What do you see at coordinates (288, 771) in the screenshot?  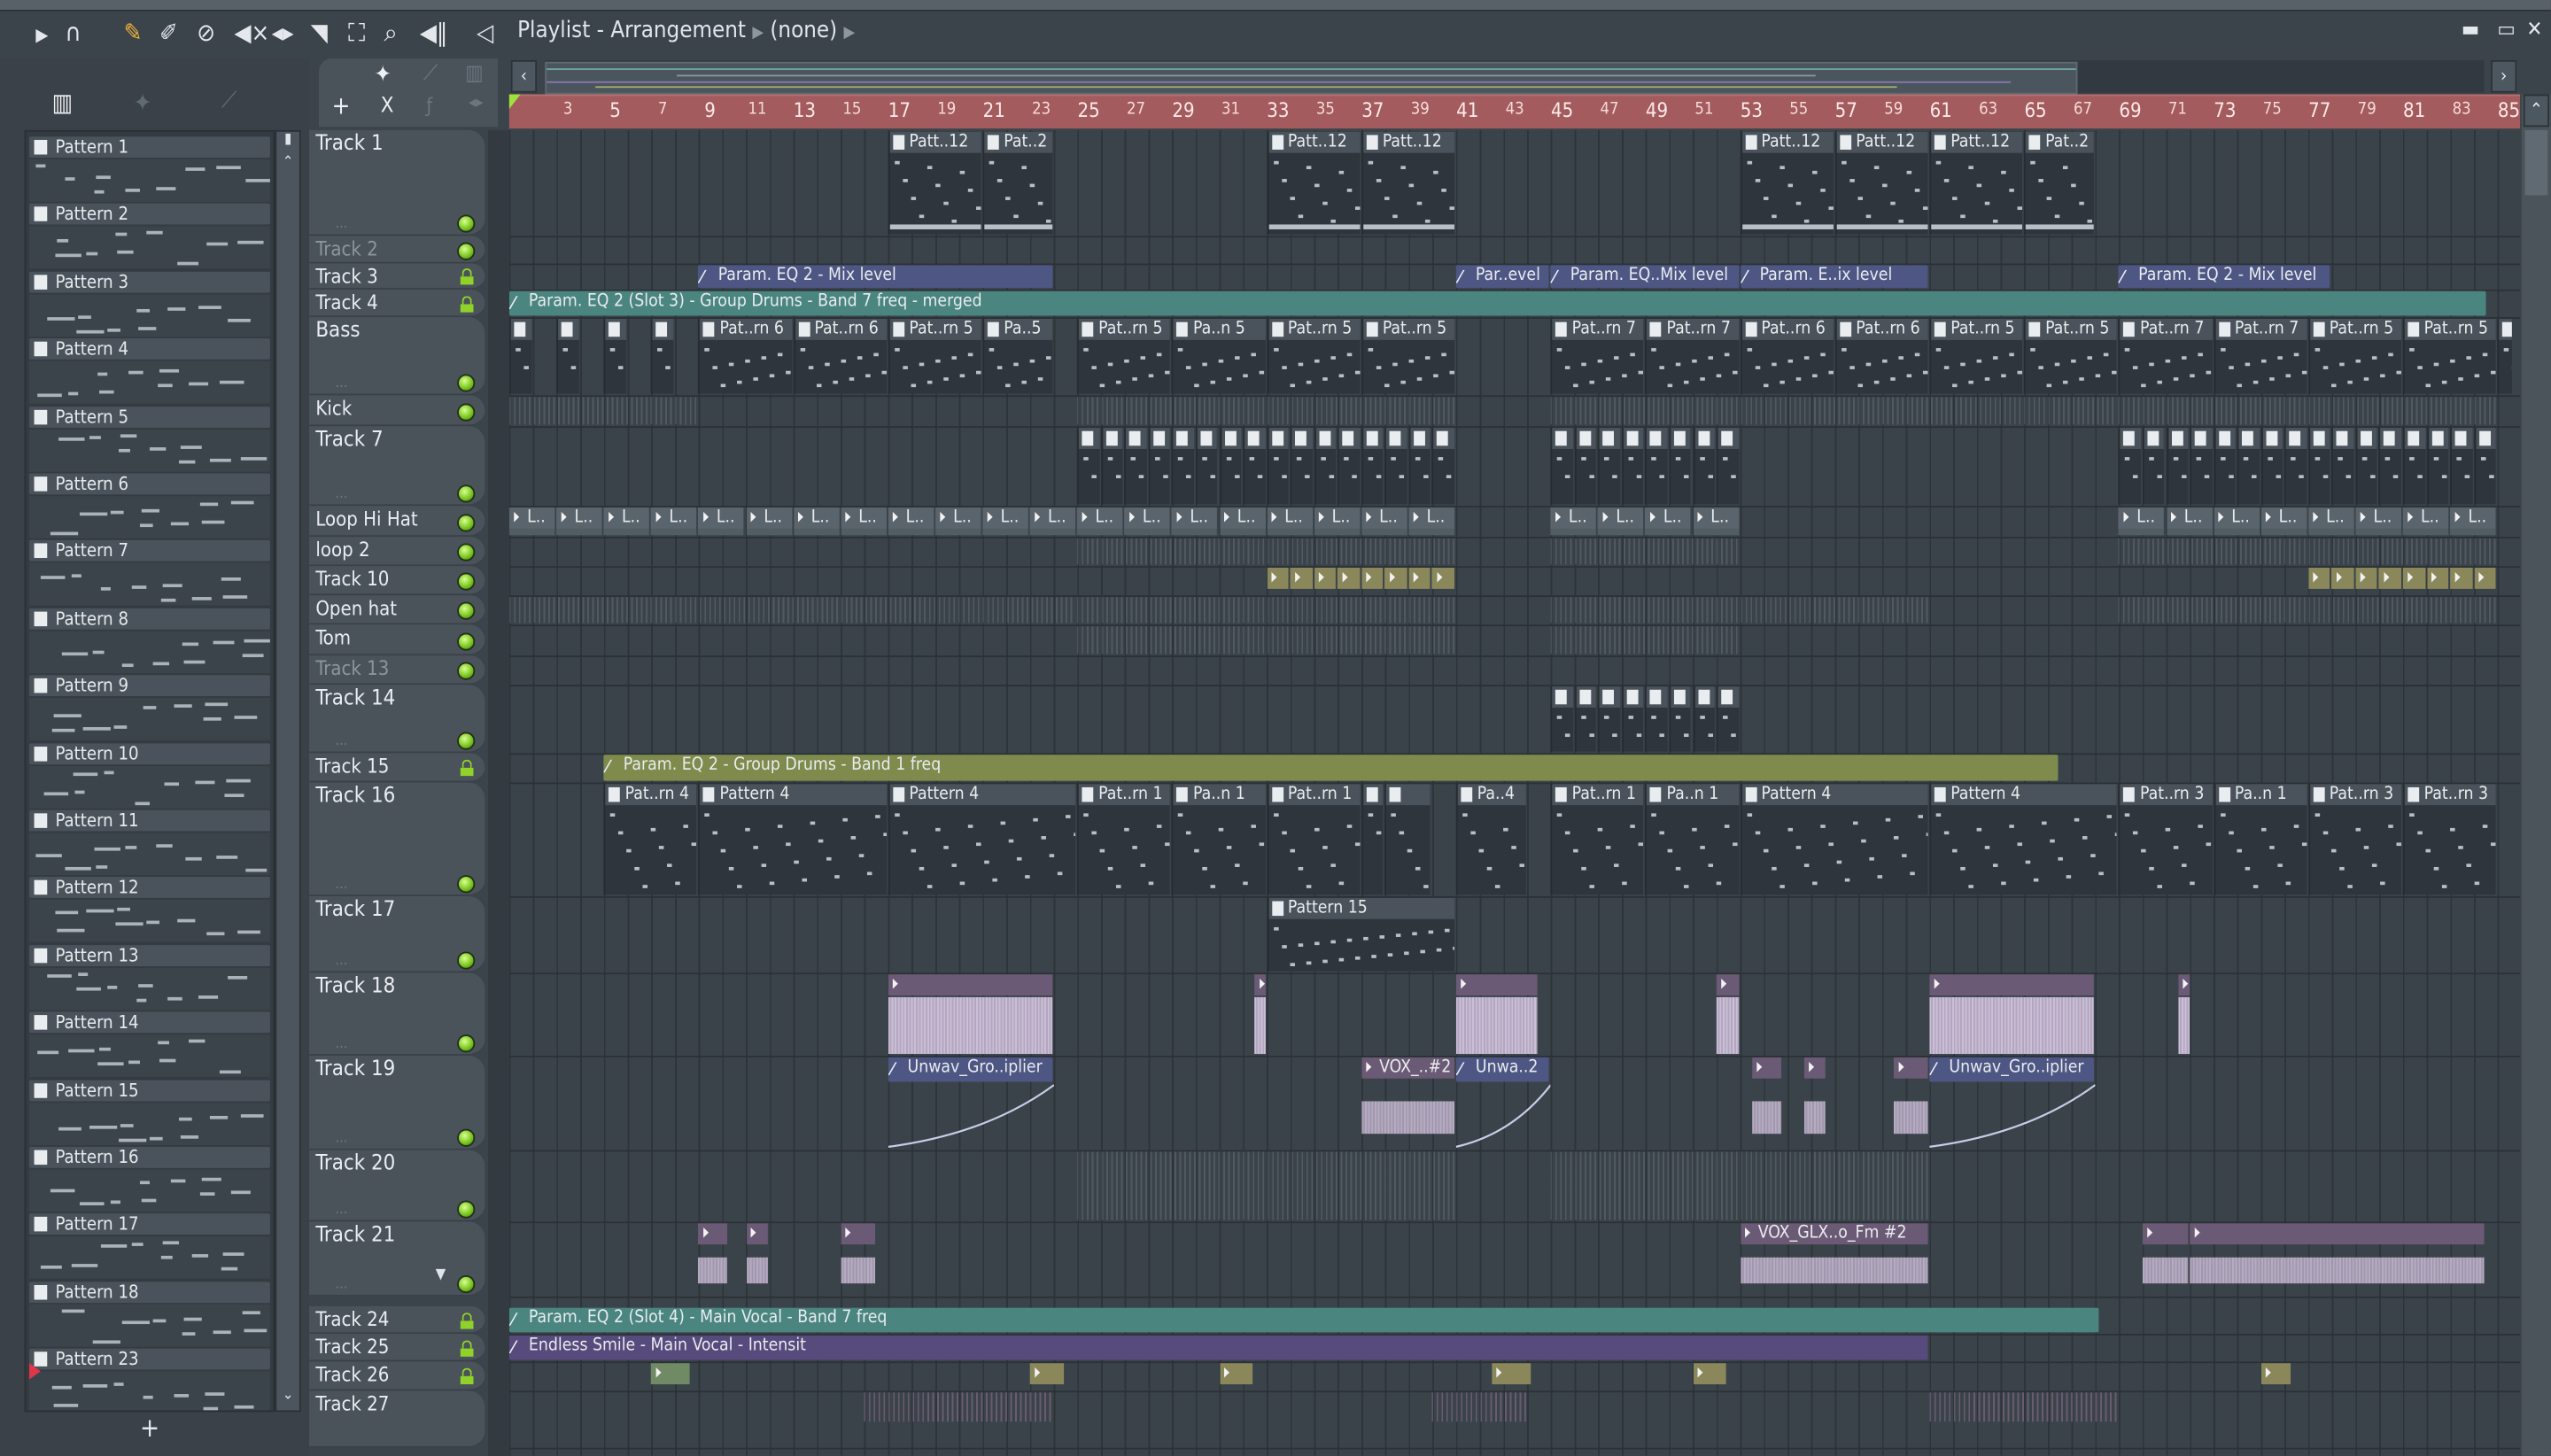 I see `pattern-list-scrollbar: ▮ ⌃ ⌄` at bounding box center [288, 771].